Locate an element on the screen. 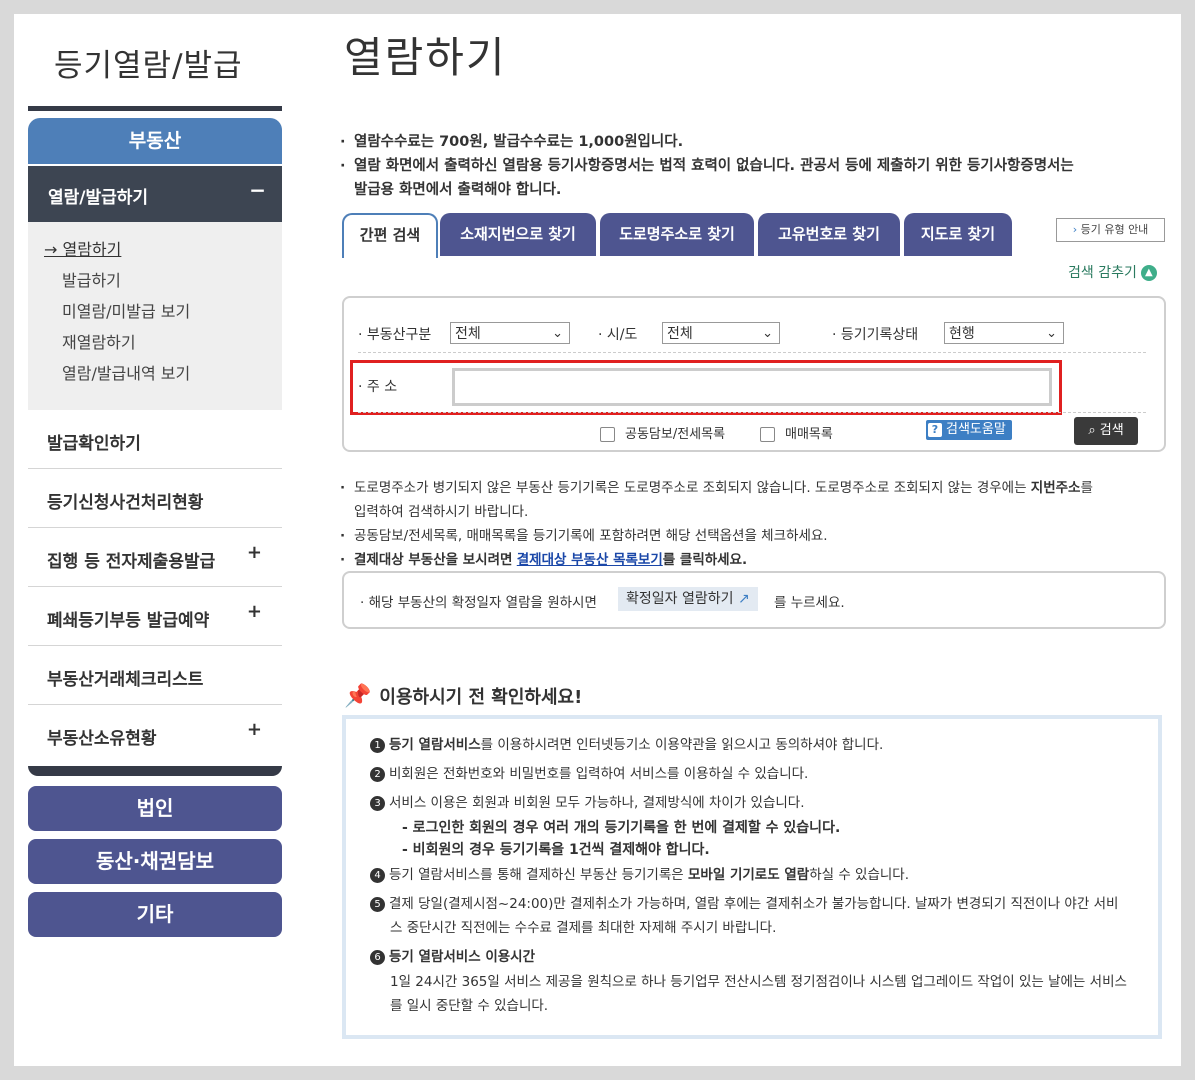 This screenshot has height=1080, width=1195. page-title: 열람하기 is located at coordinates (425, 57).